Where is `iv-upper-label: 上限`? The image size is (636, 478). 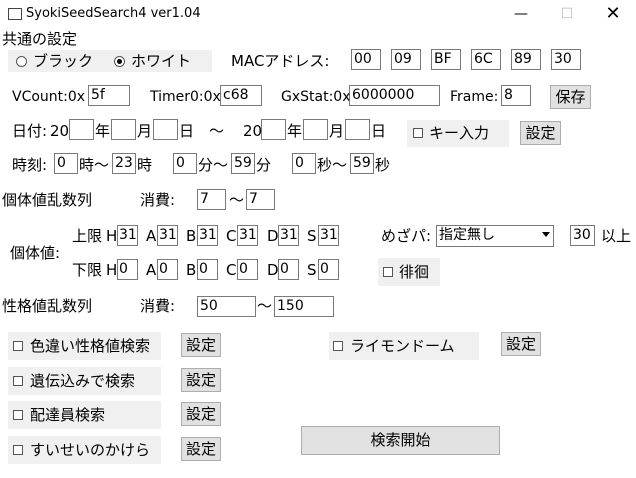
iv-upper-label: 上限 is located at coordinates (87, 236).